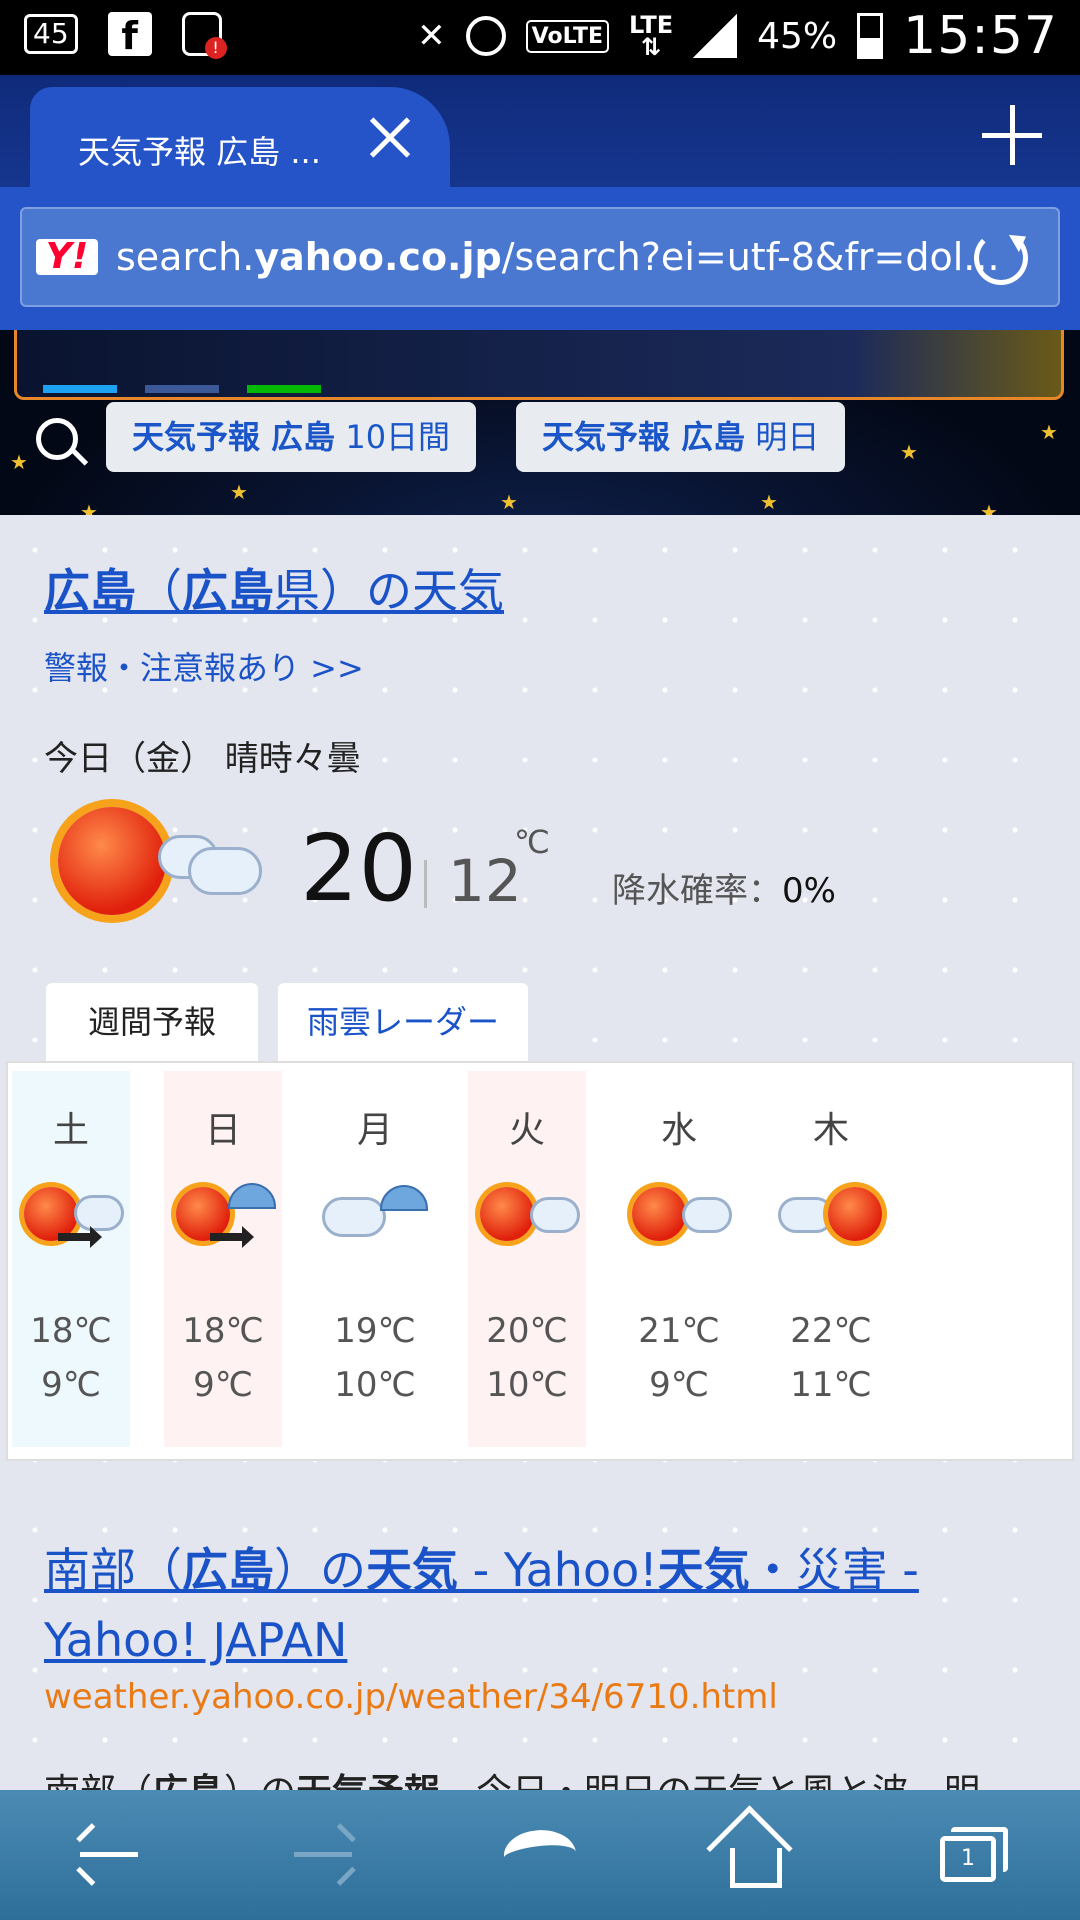 This screenshot has width=1080, height=1920. What do you see at coordinates (527, 1259) in the screenshot?
I see `forecast-day: 火 20℃ 10℃` at bounding box center [527, 1259].